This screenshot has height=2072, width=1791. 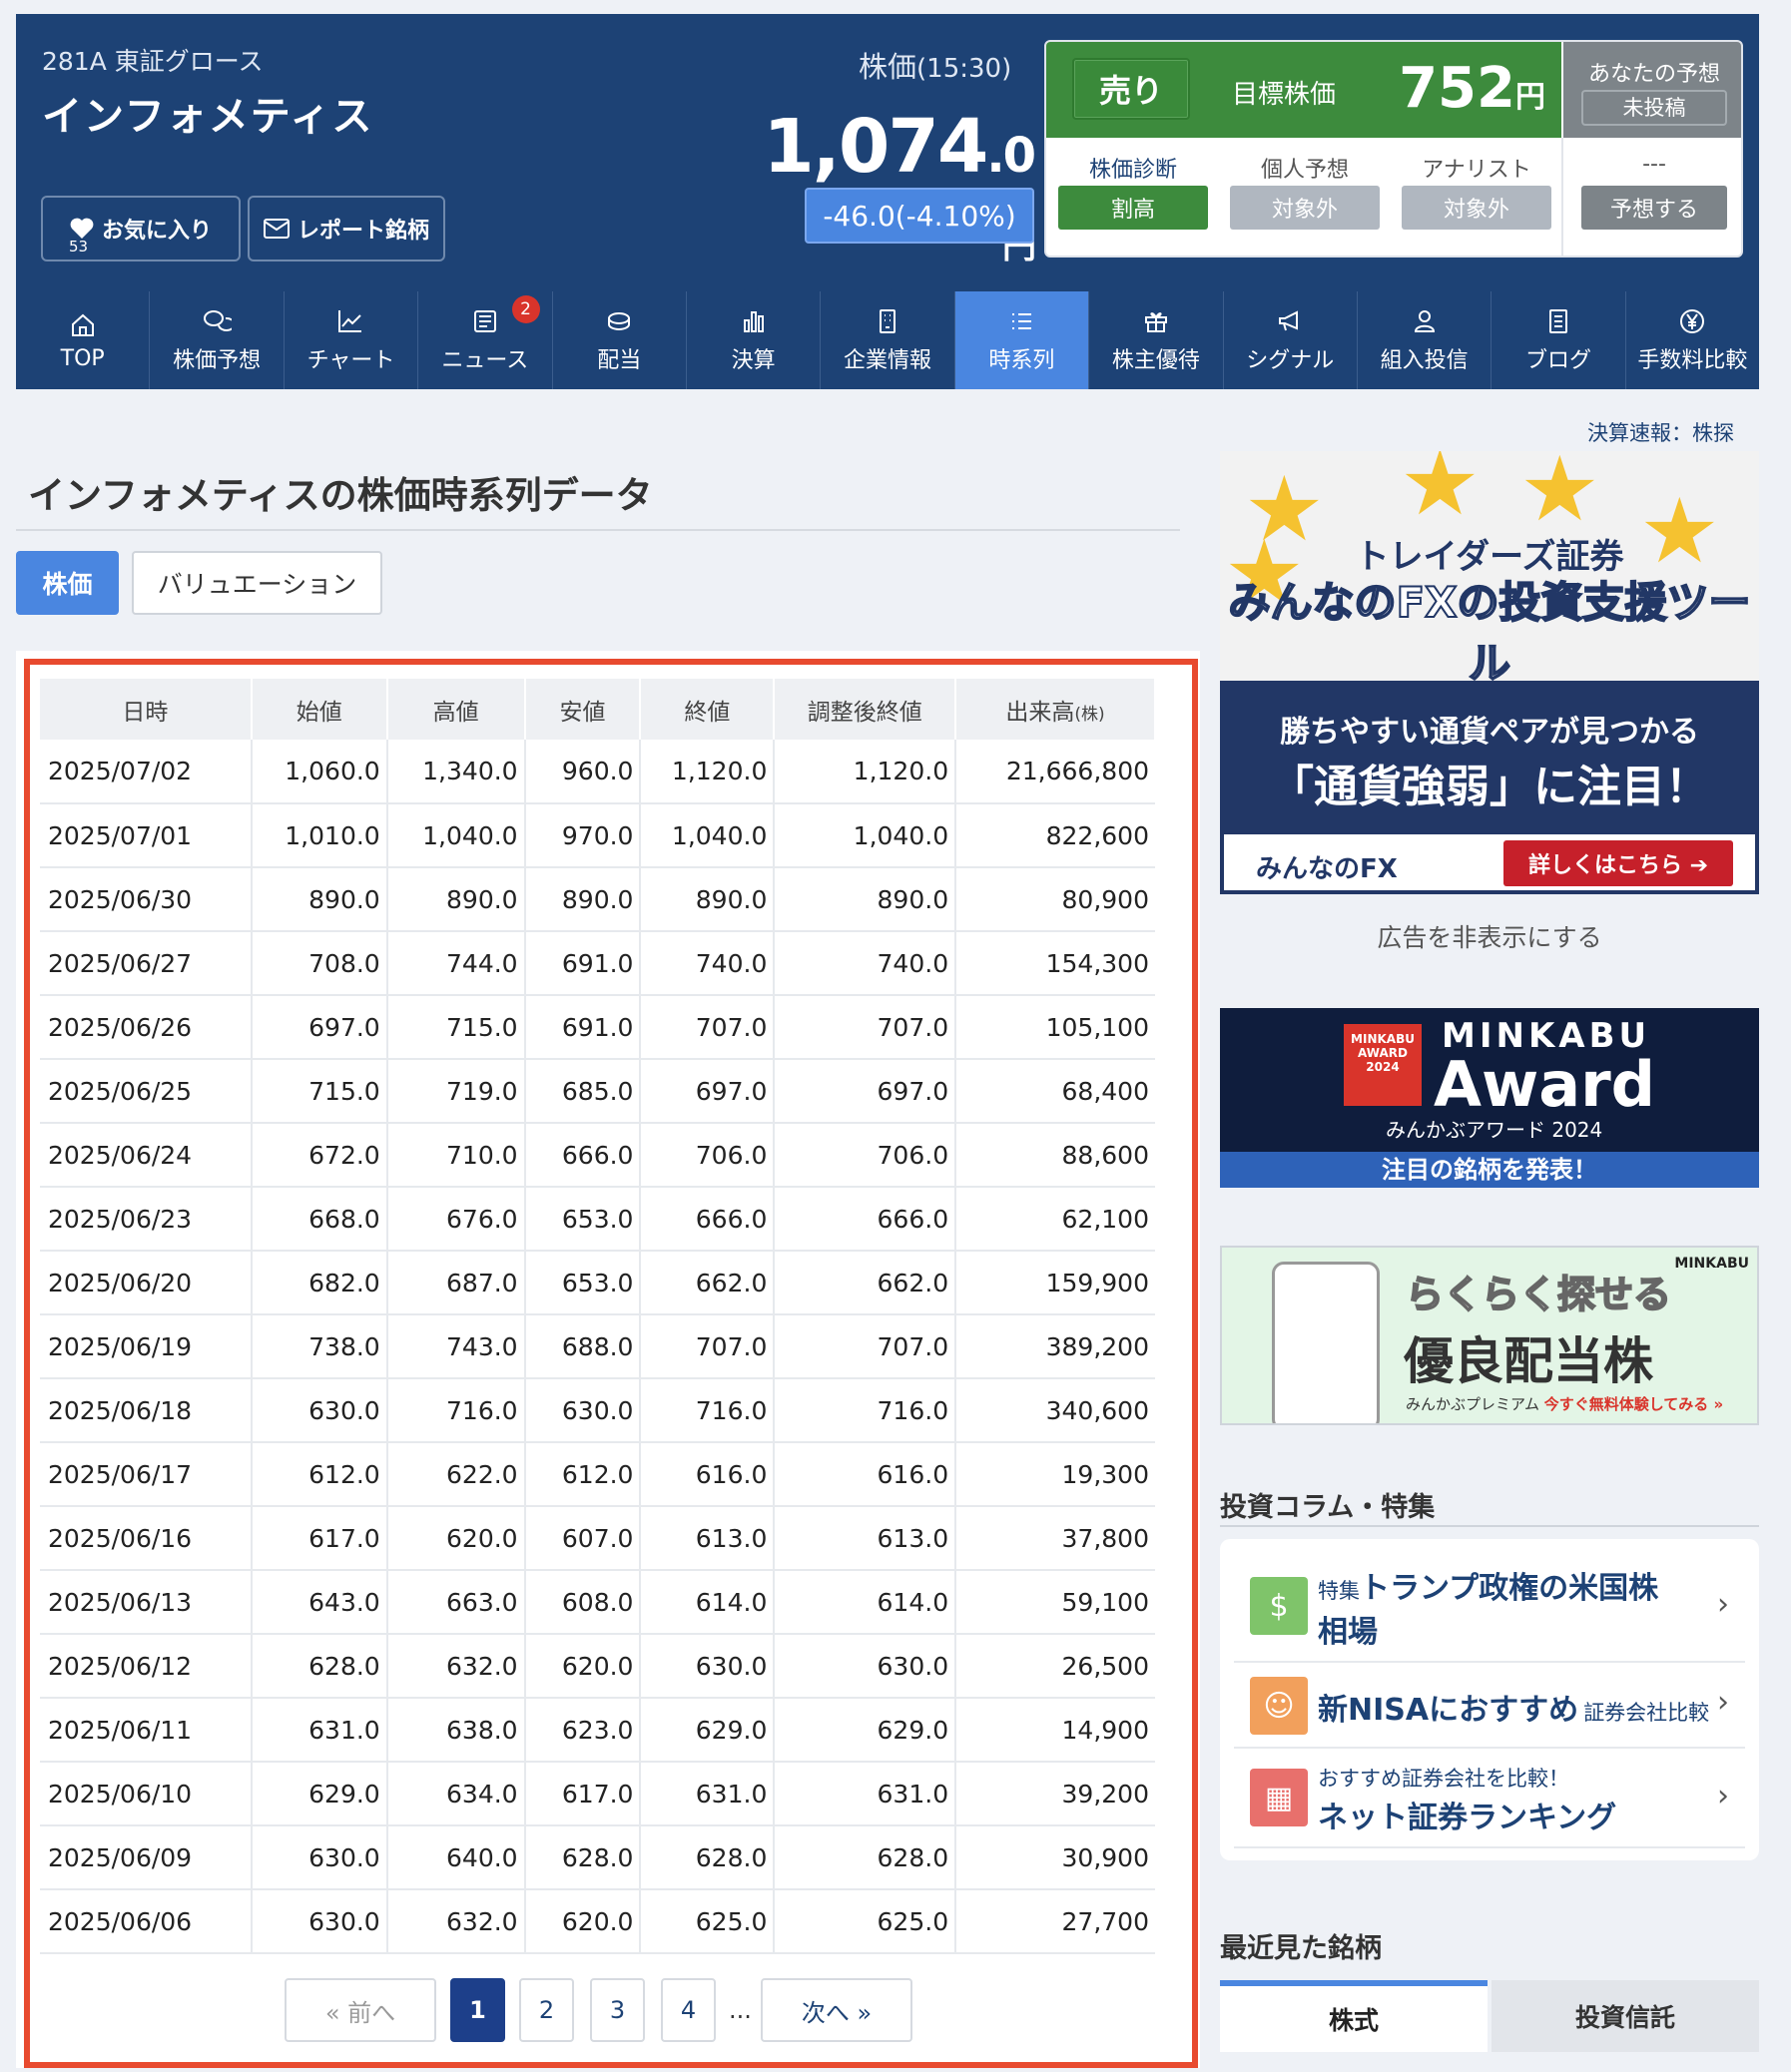 What do you see at coordinates (583, 710) in the screenshot?
I see `column-header-low: 安値` at bounding box center [583, 710].